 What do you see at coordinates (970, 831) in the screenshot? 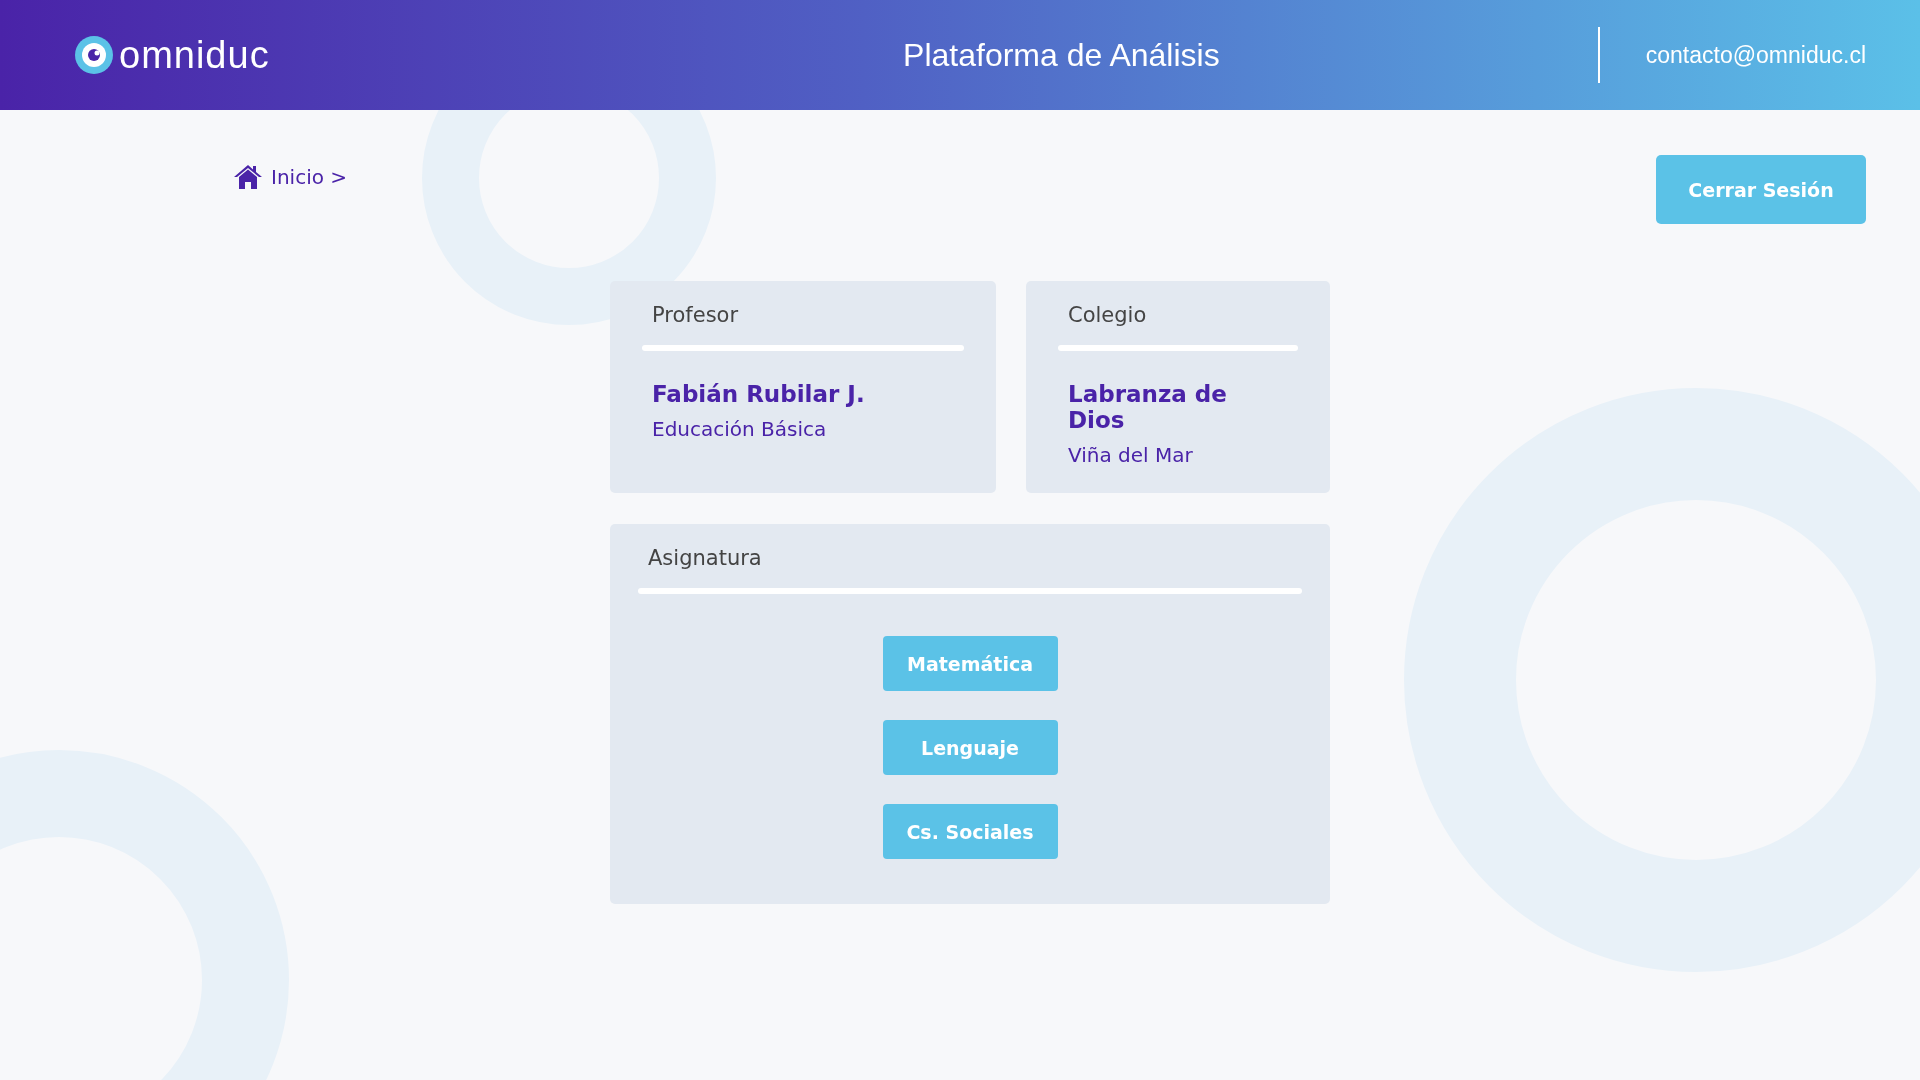
I see `subject-button: Cs. Sociales` at bounding box center [970, 831].